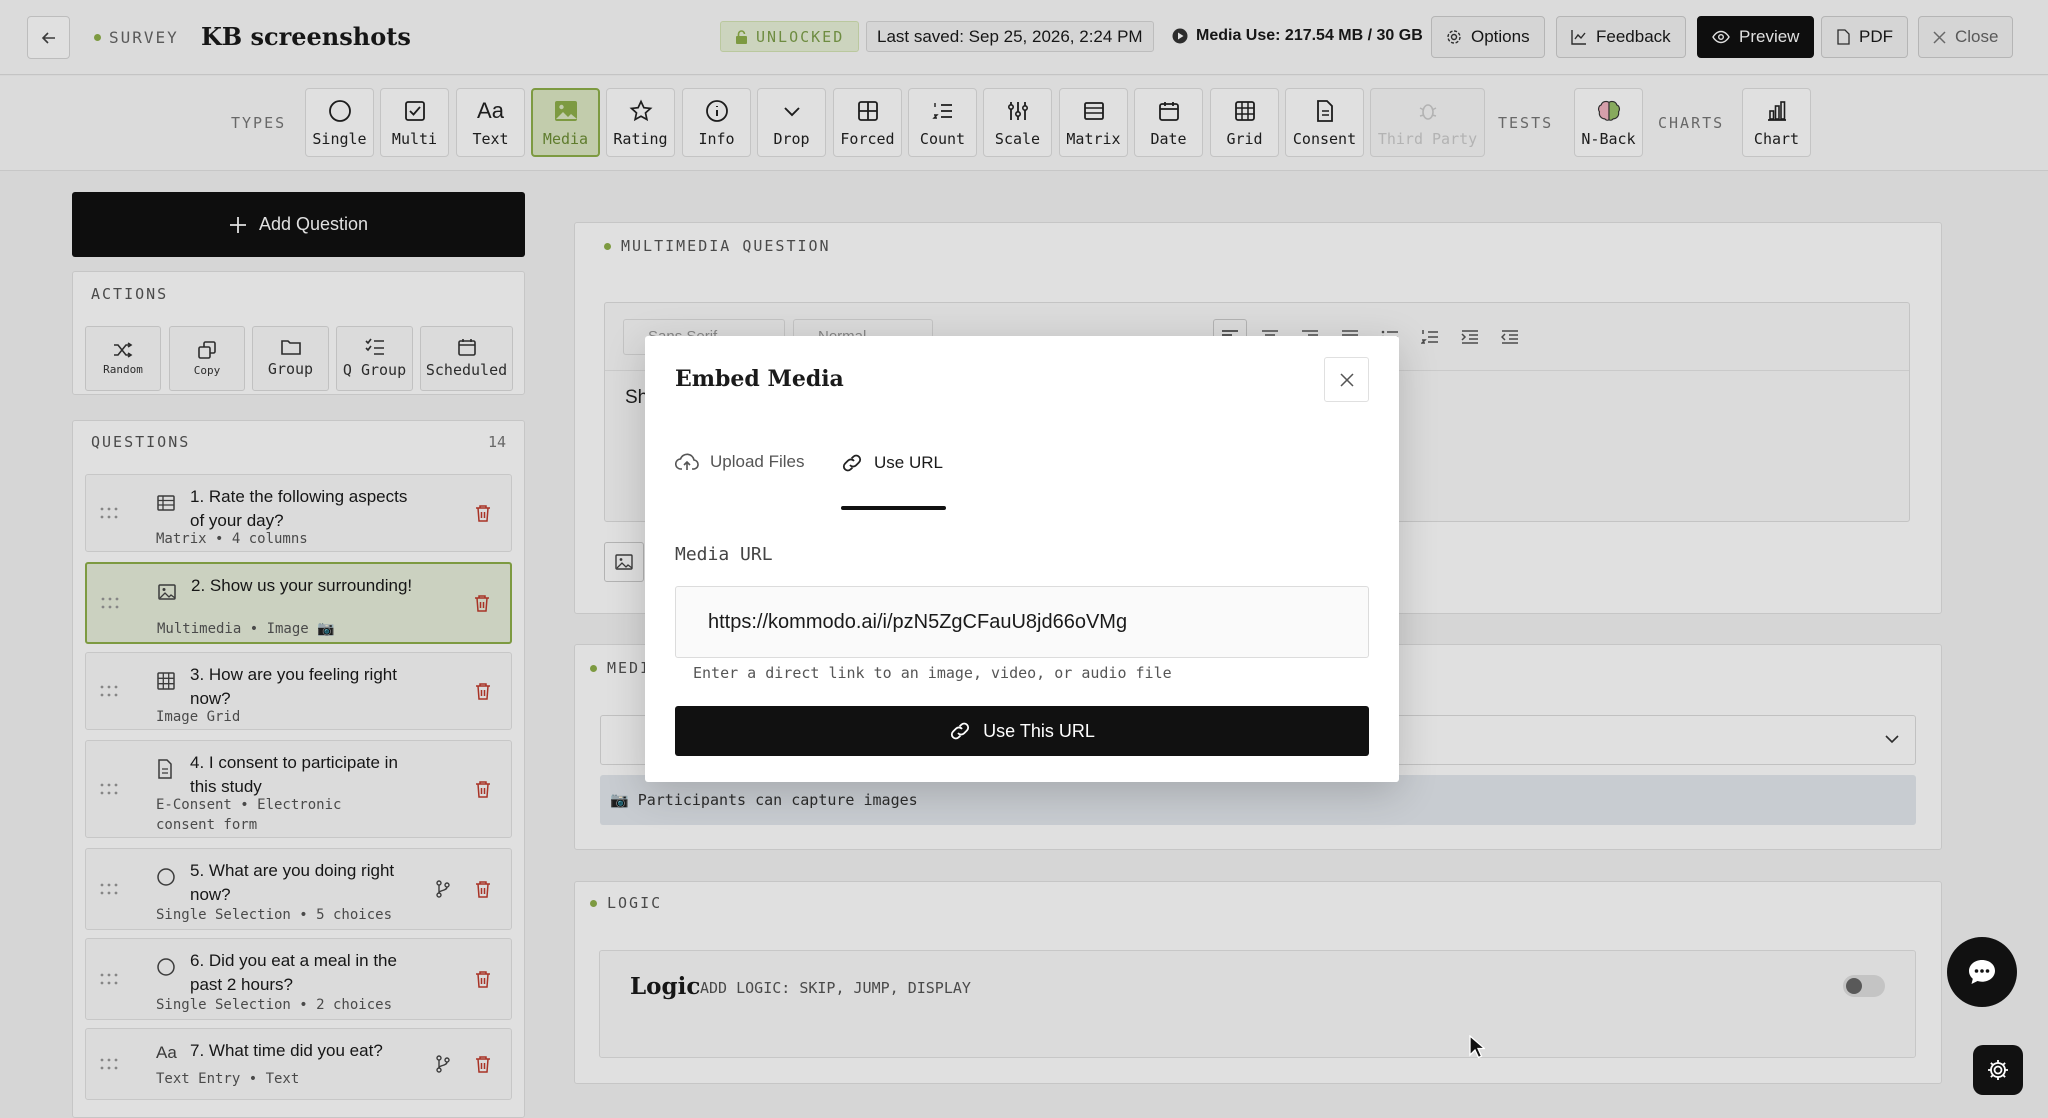  Describe the element at coordinates (1022, 622) in the screenshot. I see `media-url-input` at that location.